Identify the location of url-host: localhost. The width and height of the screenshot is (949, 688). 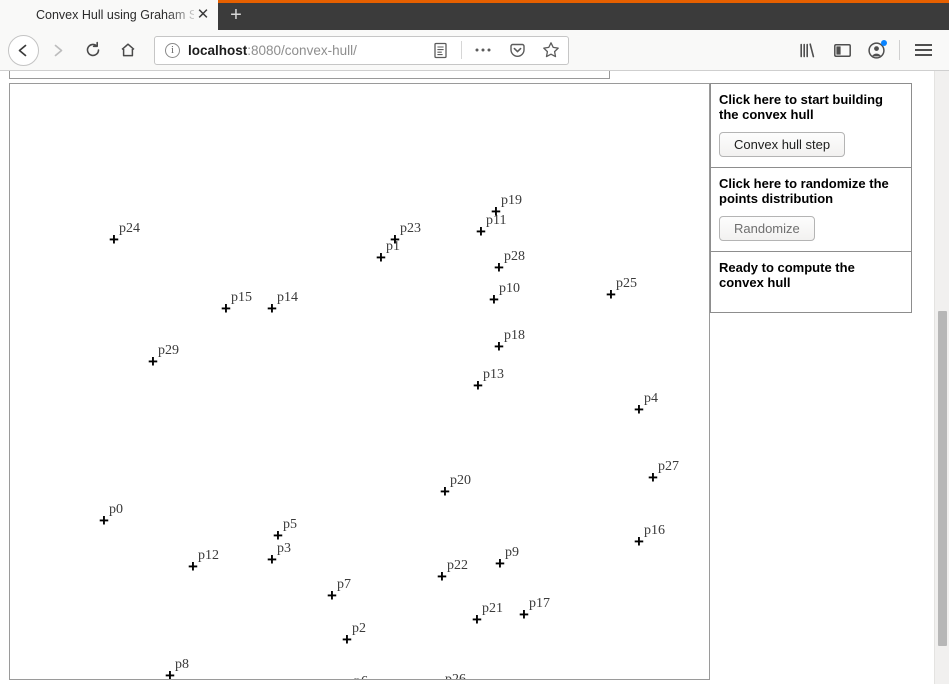
(218, 50).